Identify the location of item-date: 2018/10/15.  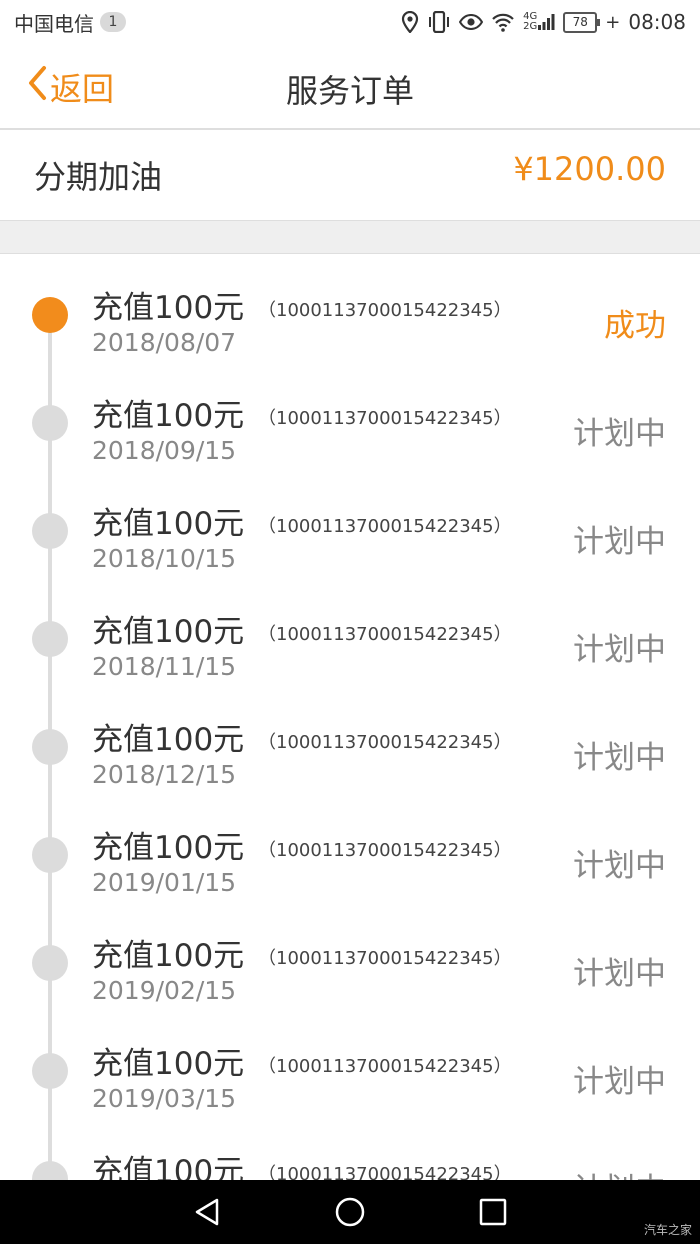
(164, 558).